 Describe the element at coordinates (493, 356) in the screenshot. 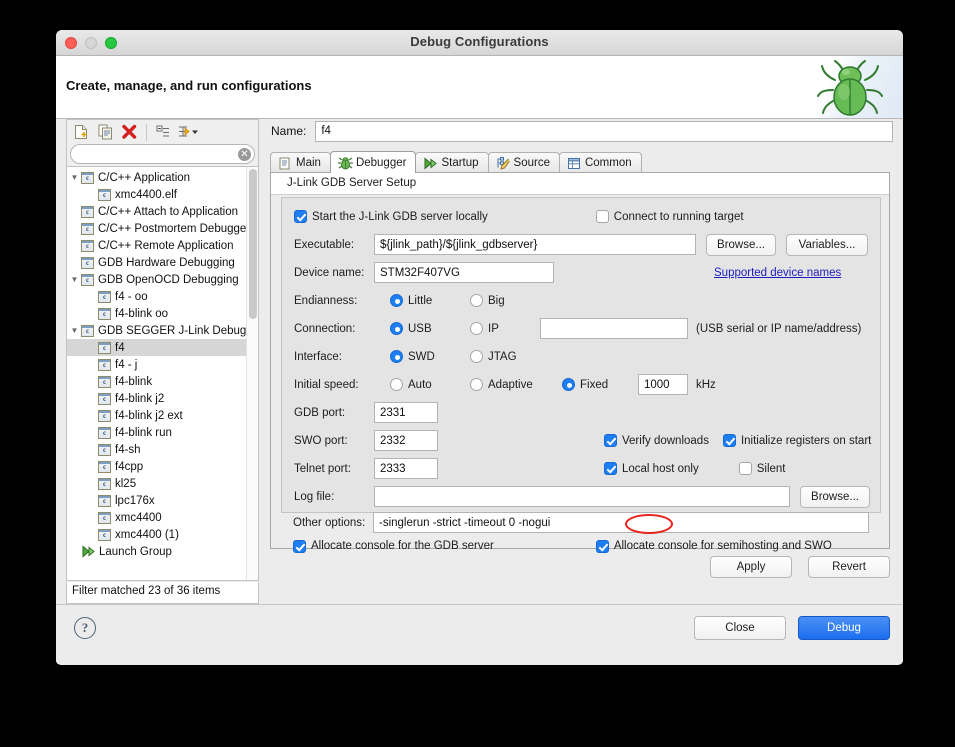

I see `interface-radio-jtag: JTAG` at that location.